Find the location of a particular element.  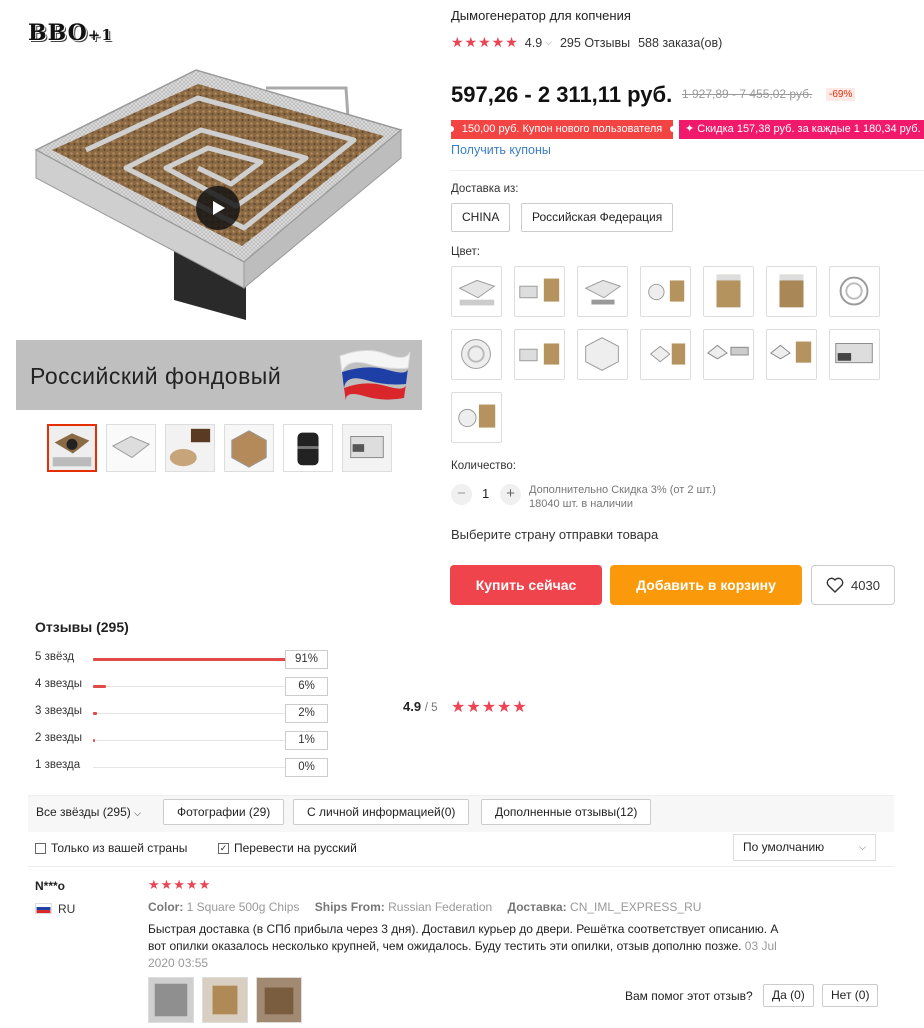

average-score: 4.9 / 5 is located at coordinates (420, 706).